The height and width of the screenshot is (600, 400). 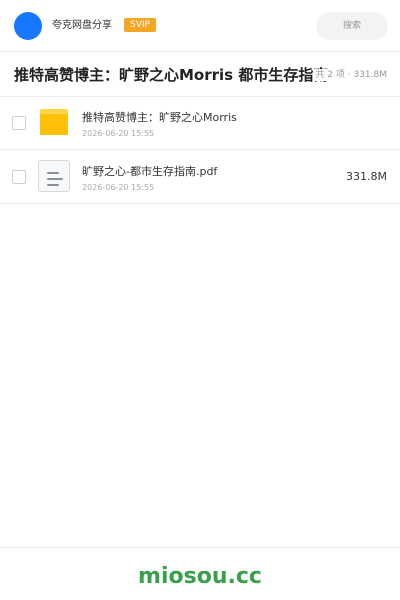 I want to click on page-title: 推特高赞博主：旷野之心Morris 都市生存指南, so click(x=171, y=75).